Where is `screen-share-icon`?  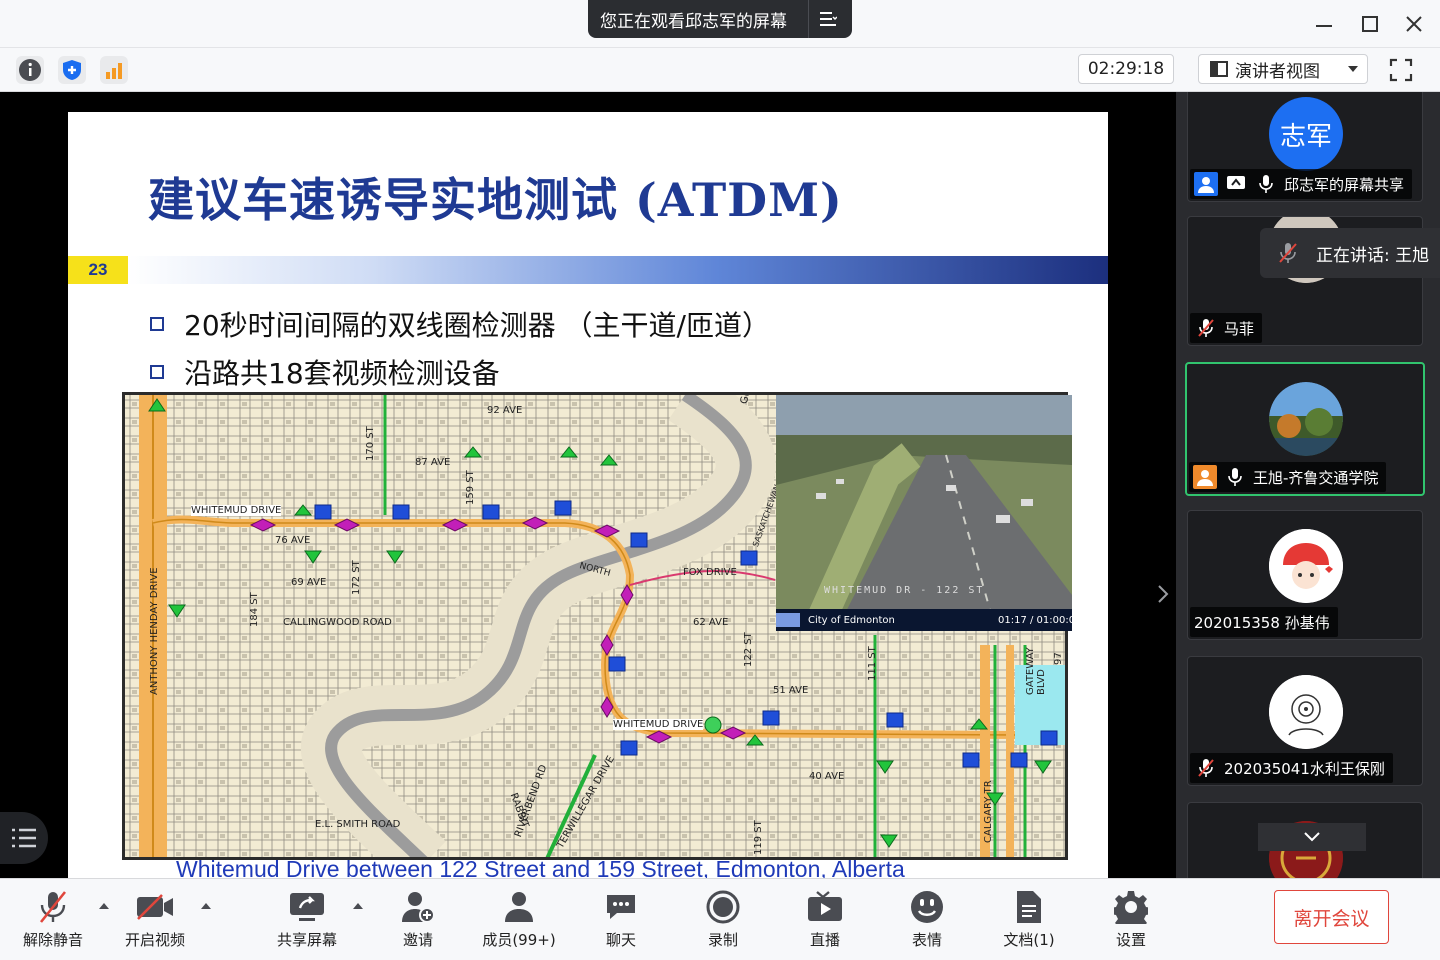 screen-share-icon is located at coordinates (1236, 184).